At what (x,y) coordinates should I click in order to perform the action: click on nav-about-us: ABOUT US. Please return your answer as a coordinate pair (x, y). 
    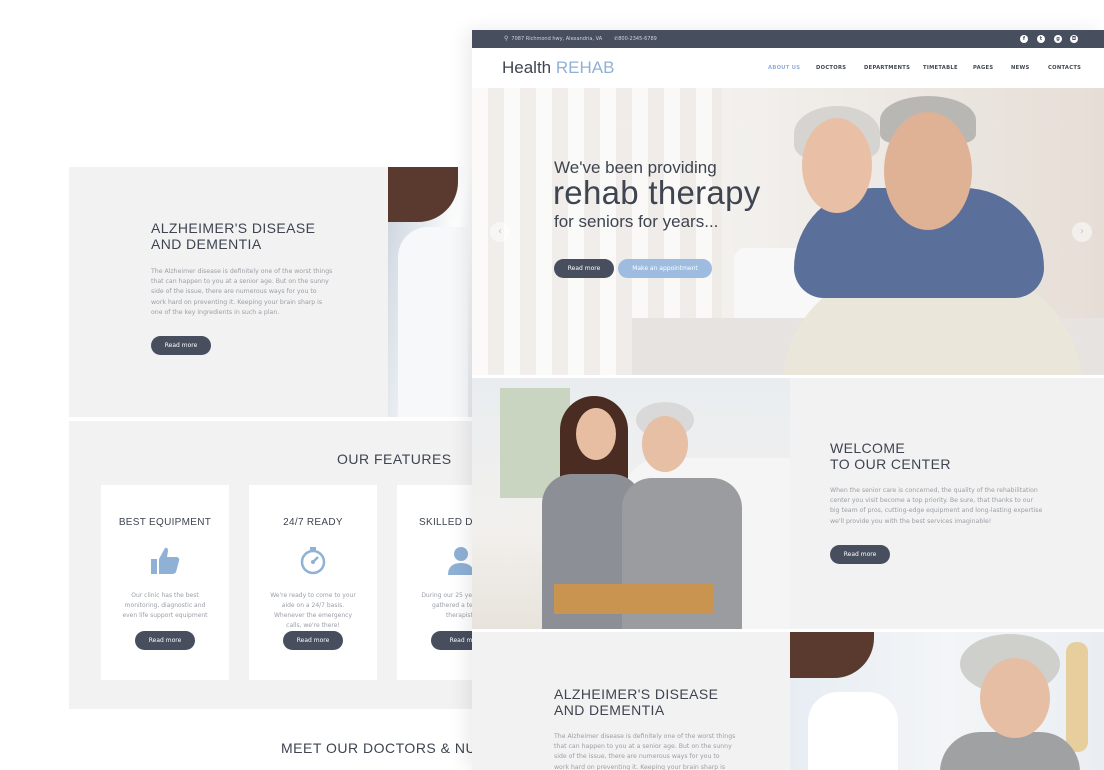
    Looking at the image, I should click on (784, 68).